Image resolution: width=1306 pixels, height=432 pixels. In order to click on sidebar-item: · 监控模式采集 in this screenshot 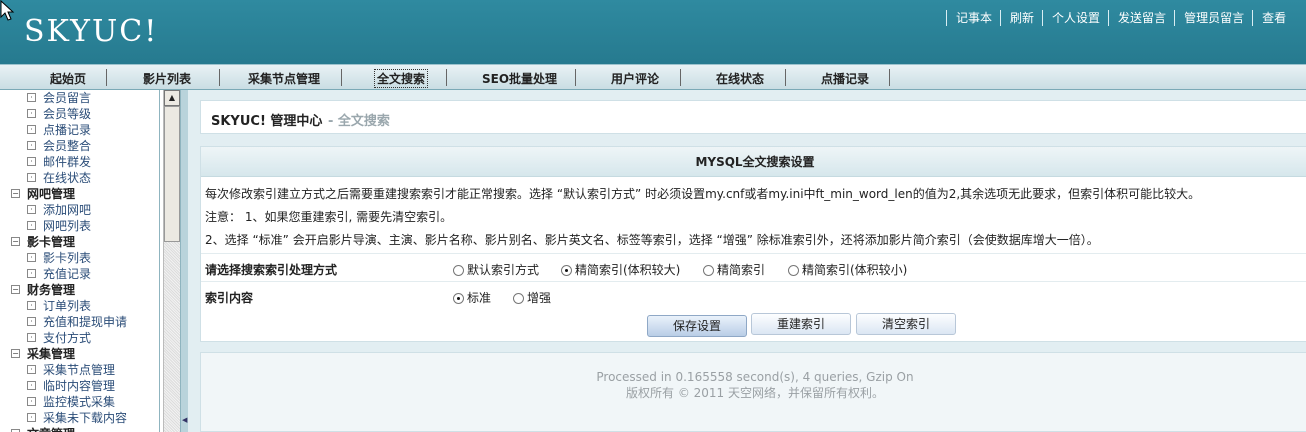, I will do `click(79, 402)`.